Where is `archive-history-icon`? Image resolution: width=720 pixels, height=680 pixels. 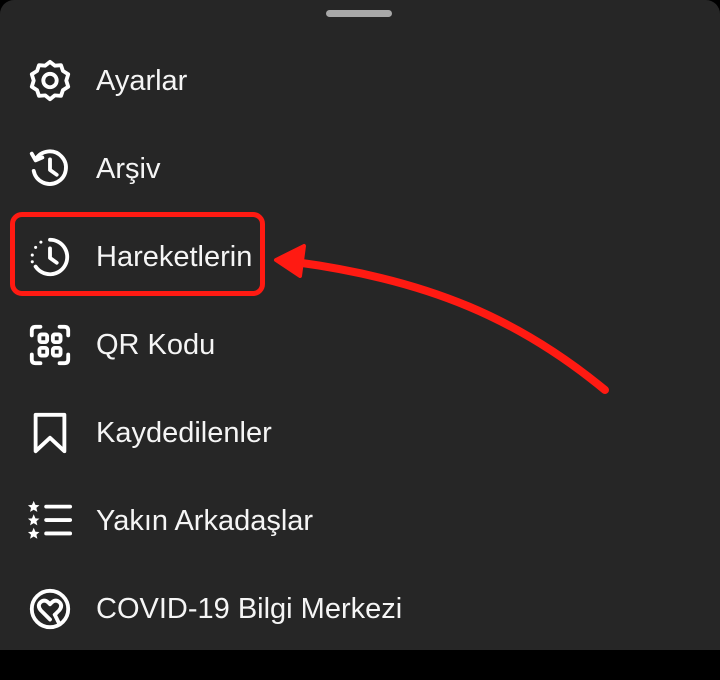
archive-history-icon is located at coordinates (50, 169).